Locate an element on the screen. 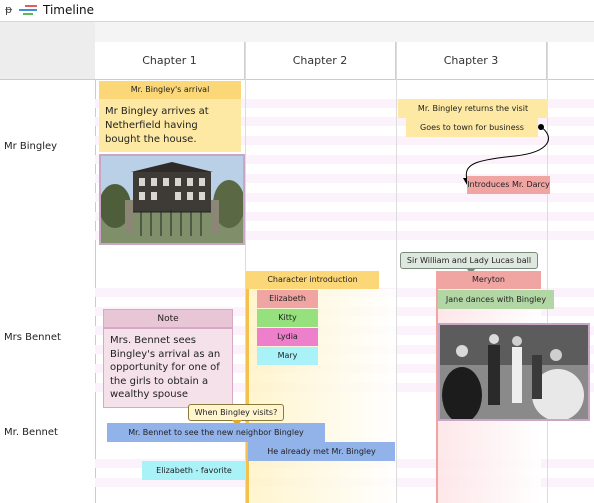  event-kitty: Kitty is located at coordinates (287, 318).